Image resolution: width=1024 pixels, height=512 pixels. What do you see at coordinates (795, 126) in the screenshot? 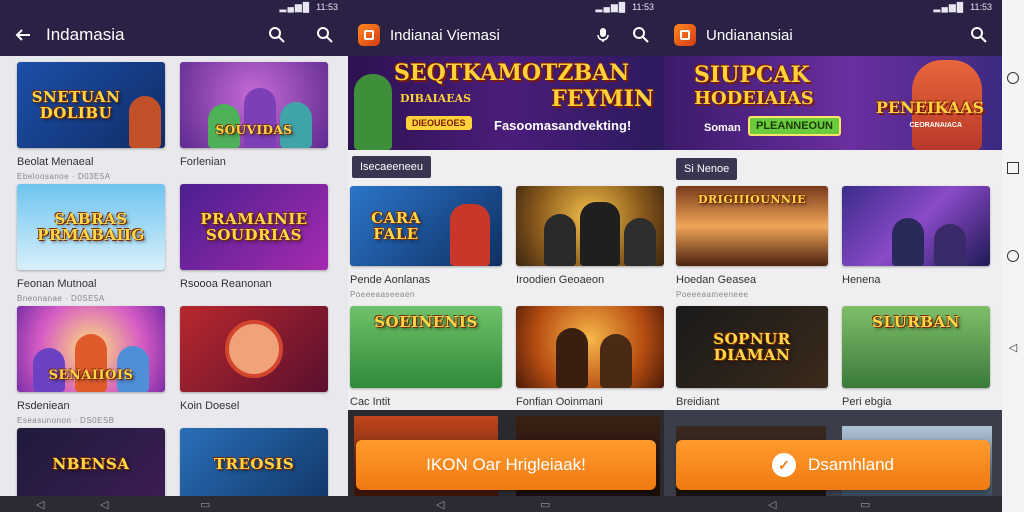
I see `banner-button: PLEANNEOUN` at bounding box center [795, 126].